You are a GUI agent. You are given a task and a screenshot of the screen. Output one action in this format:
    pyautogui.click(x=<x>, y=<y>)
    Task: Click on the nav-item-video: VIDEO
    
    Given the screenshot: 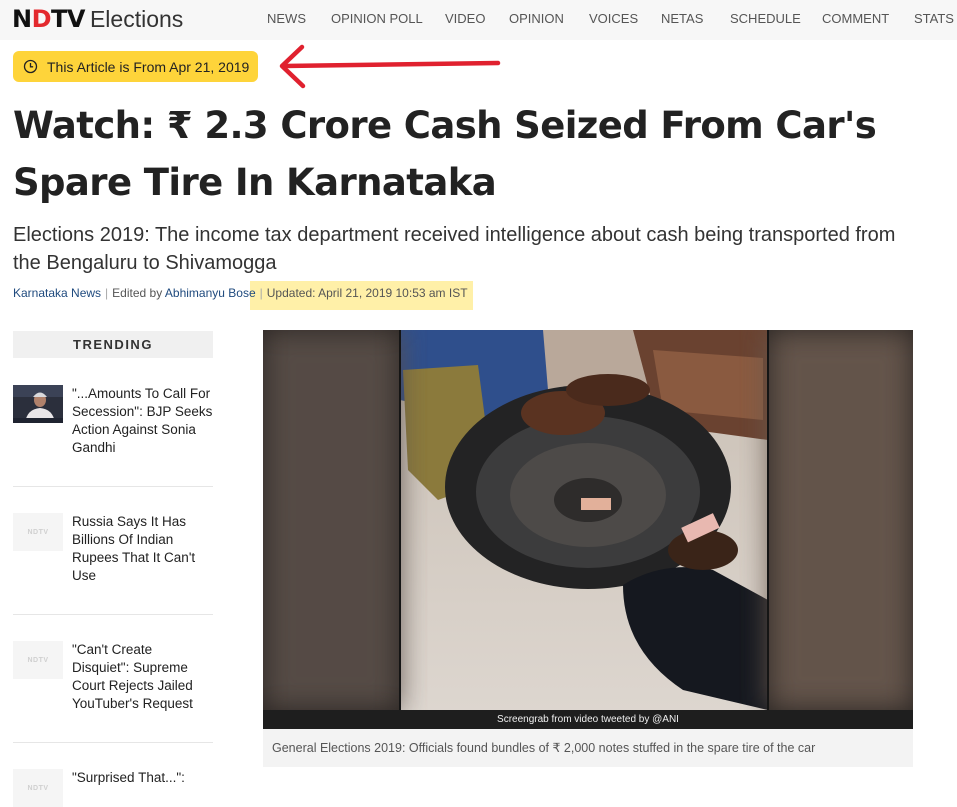 What is the action you would take?
    pyautogui.click(x=465, y=18)
    